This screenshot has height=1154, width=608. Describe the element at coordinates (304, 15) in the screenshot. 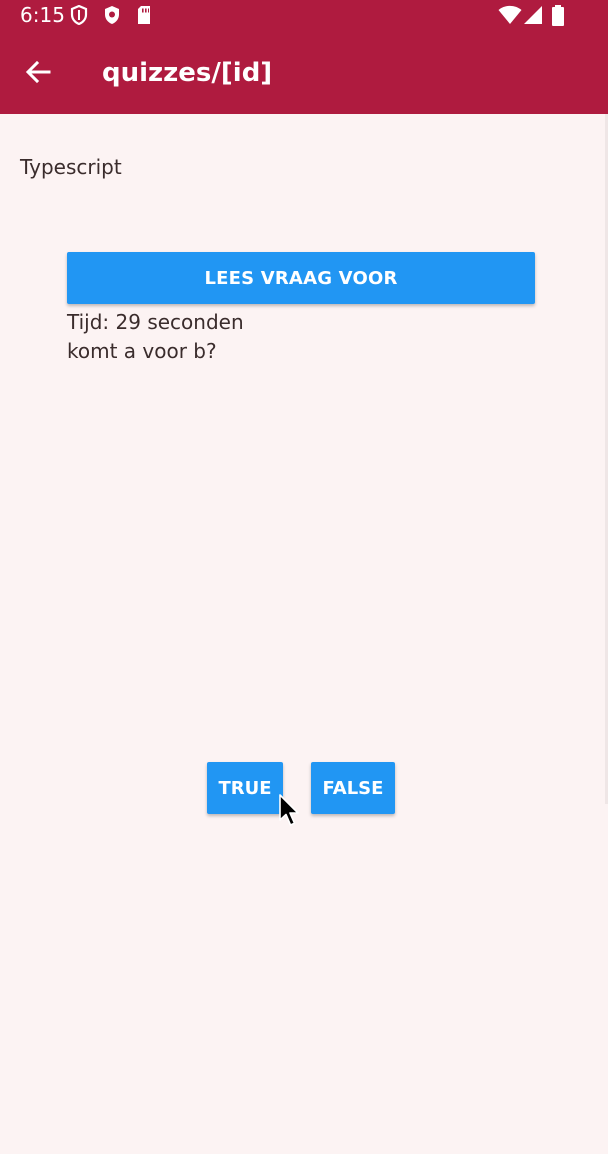

I see `status-bar: 6:15` at that location.